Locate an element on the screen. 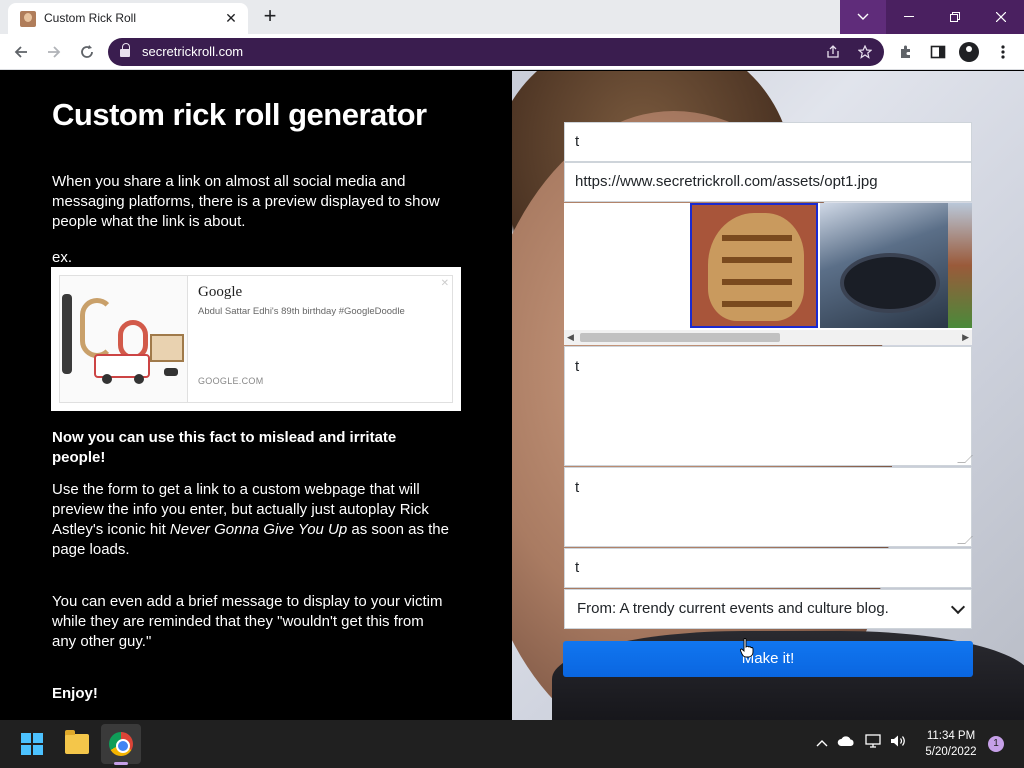 Image resolution: width=1024 pixels, height=768 pixels. chrome-icon is located at coordinates (121, 744).